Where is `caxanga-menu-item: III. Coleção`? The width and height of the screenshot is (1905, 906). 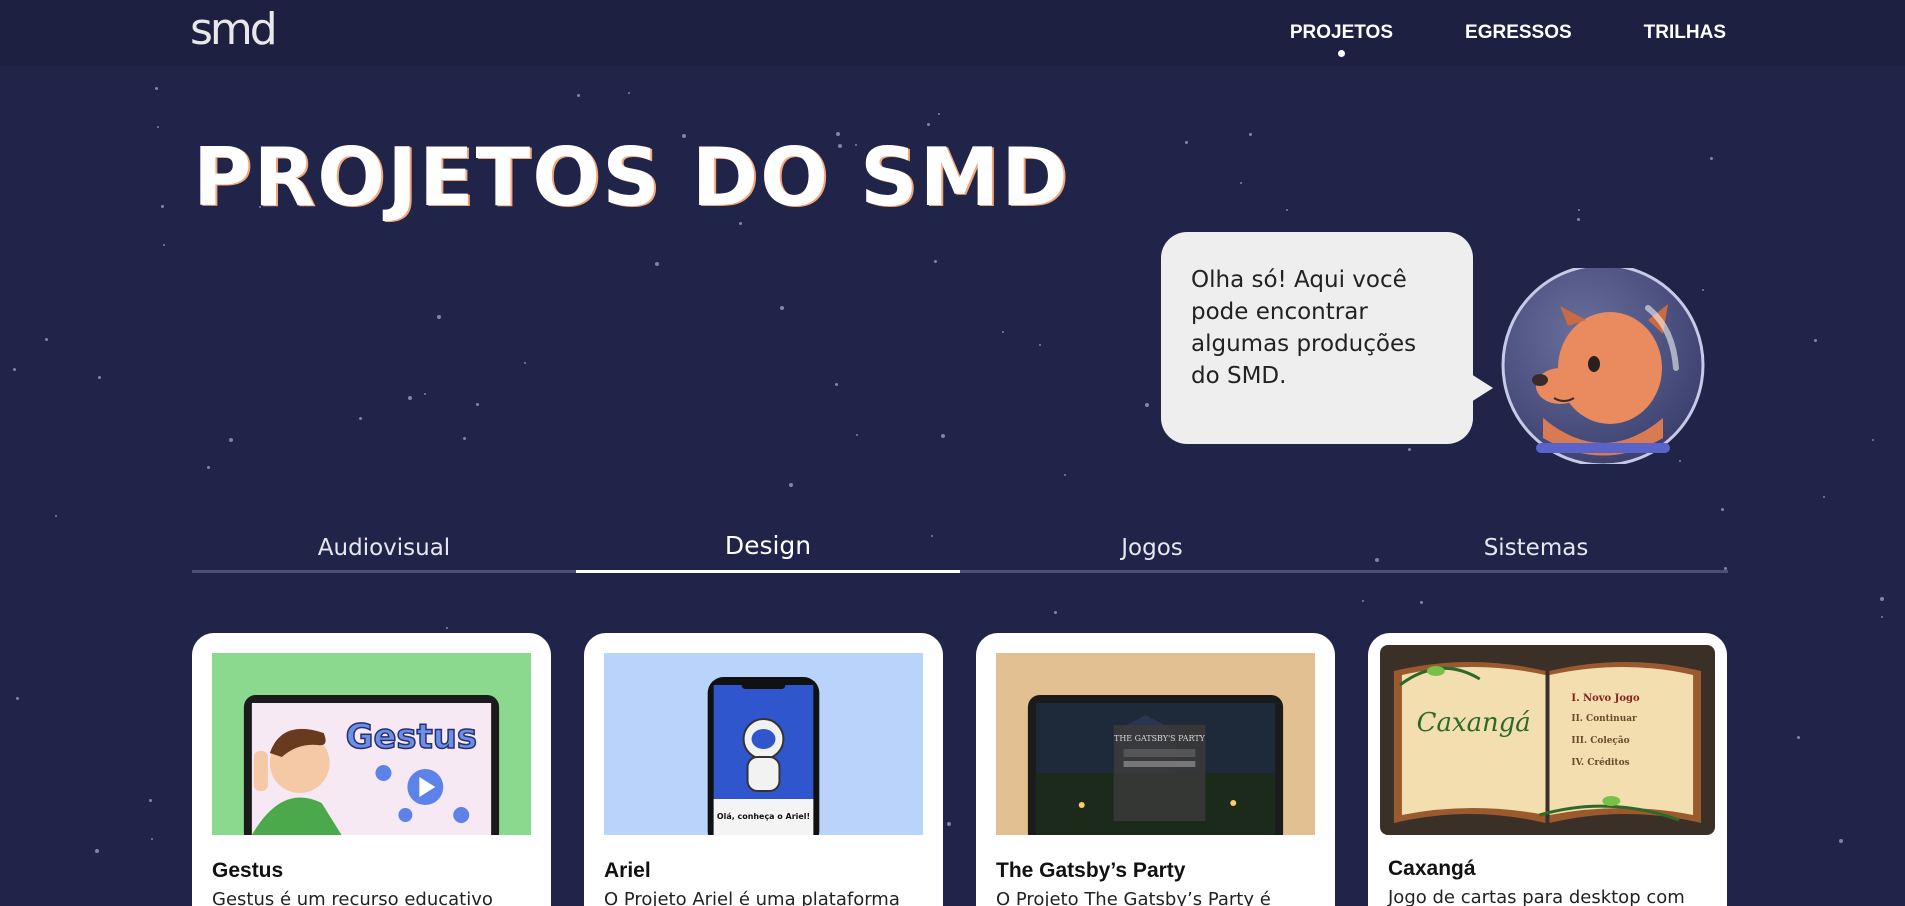
caxanga-menu-item: III. Coleção is located at coordinates (1600, 740).